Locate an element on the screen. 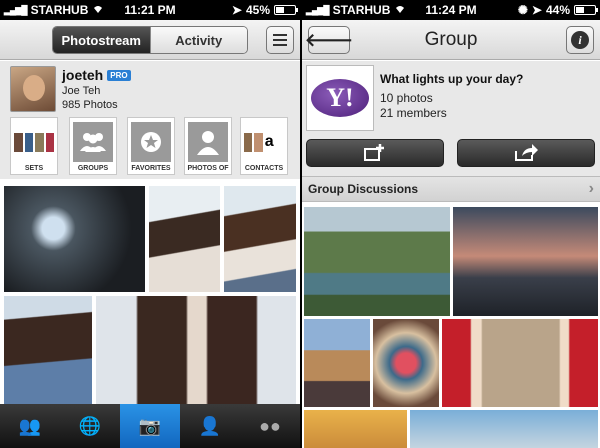 This screenshot has height=448, width=600. tile-label: FAVORITES is located at coordinates (151, 168).